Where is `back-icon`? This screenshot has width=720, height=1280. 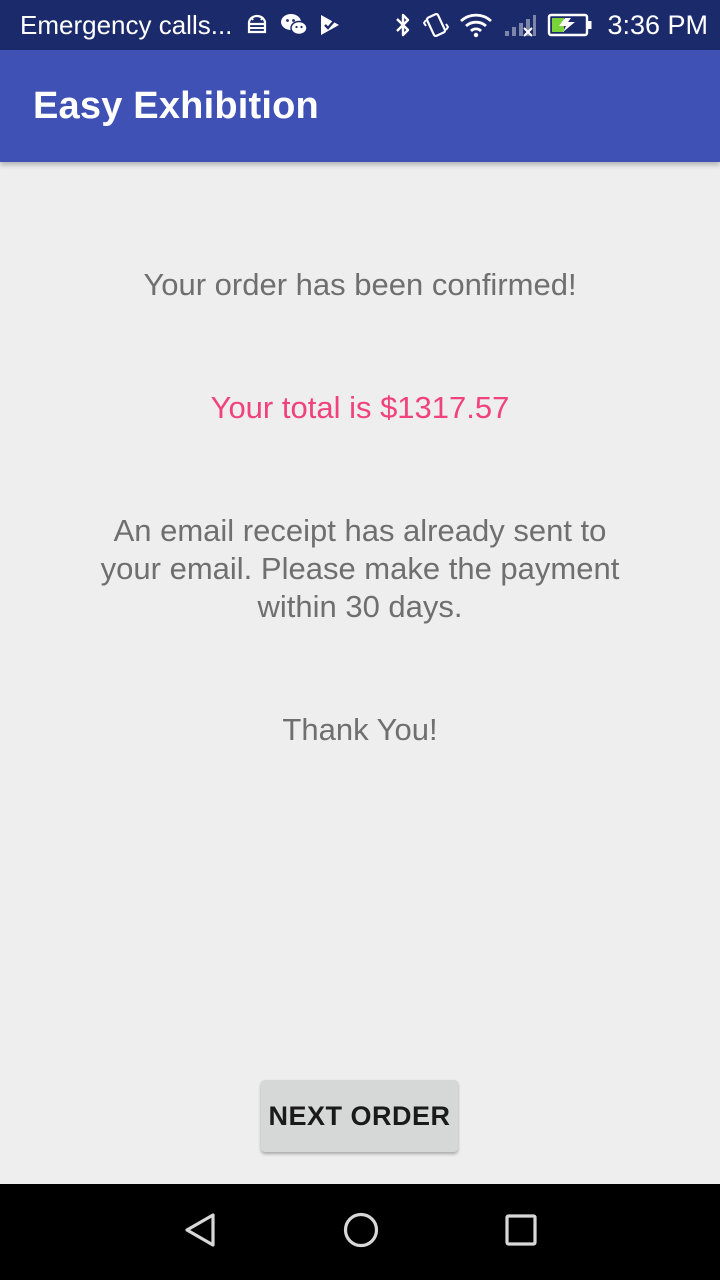 back-icon is located at coordinates (201, 1232).